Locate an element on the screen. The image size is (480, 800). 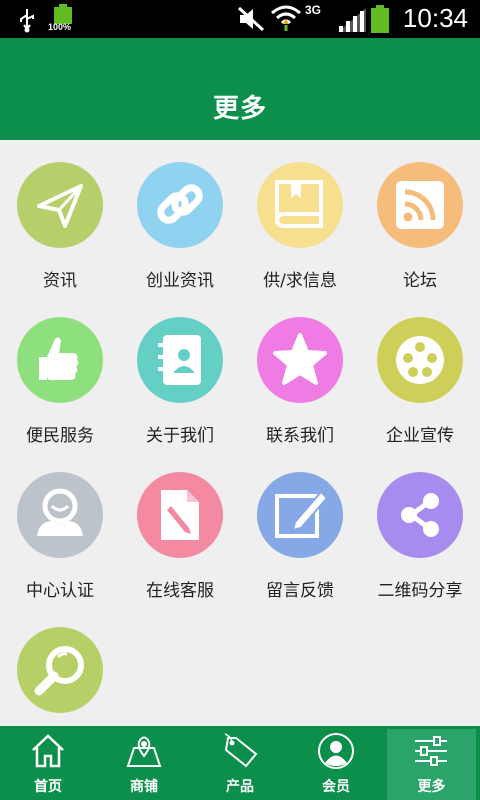
grid-item-online-service: 在线客服 is located at coordinates (180, 525).